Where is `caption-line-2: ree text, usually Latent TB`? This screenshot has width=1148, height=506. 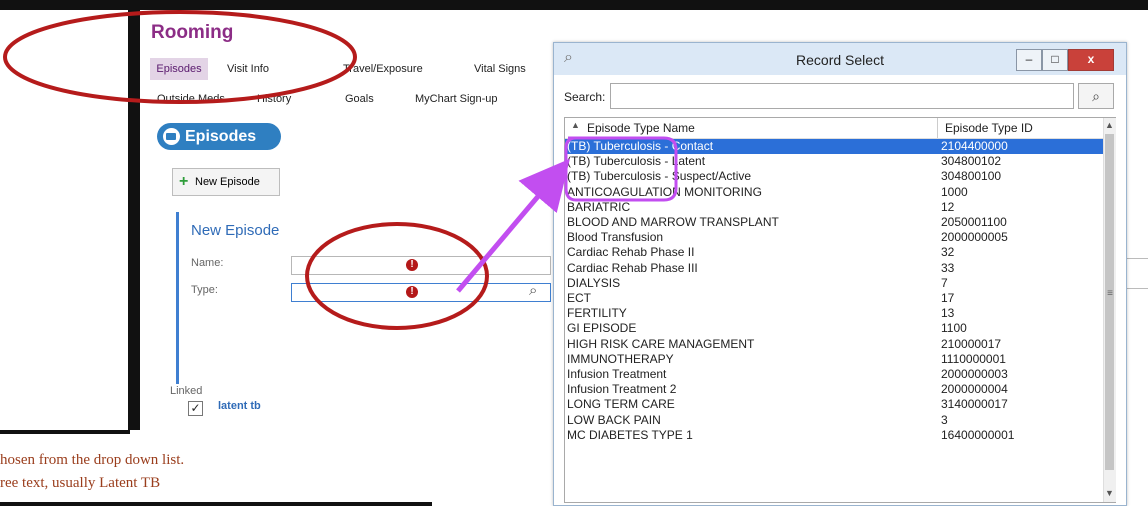
caption-line-2: ree text, usually Latent TB is located at coordinates (80, 483).